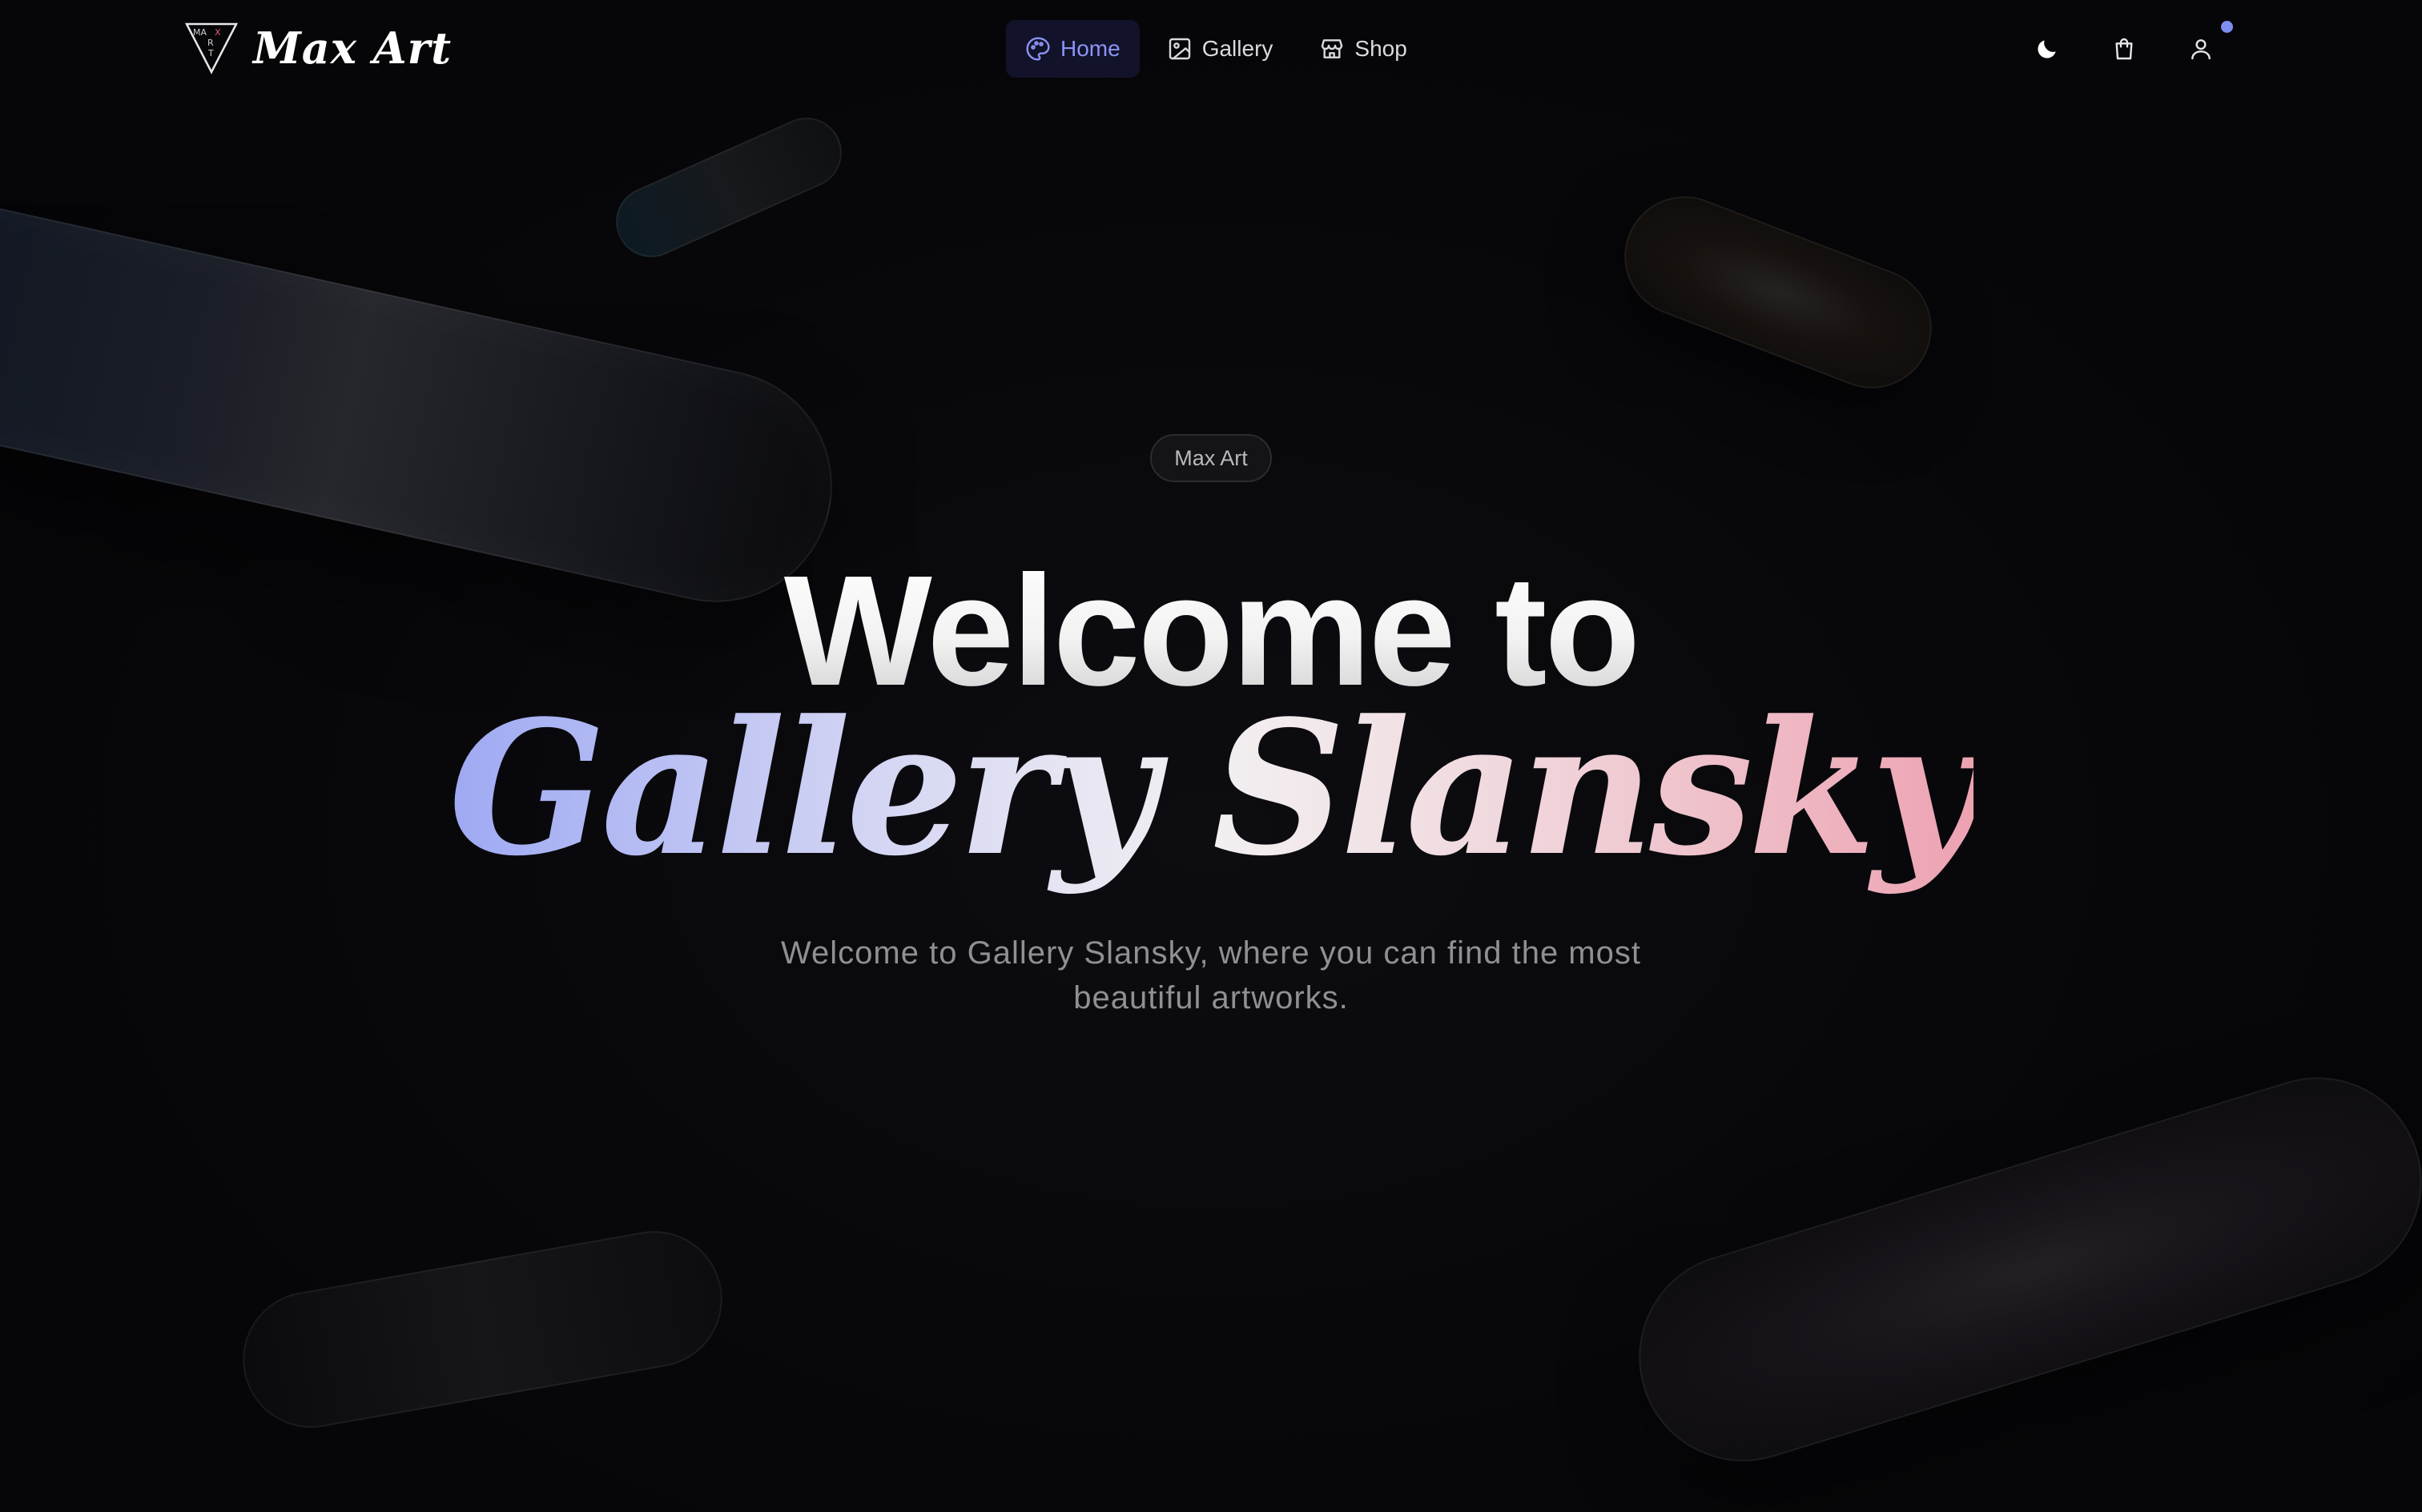 Image resolution: width=2422 pixels, height=1512 pixels. Describe the element at coordinates (1778, 292) in the screenshot. I see `decorative-pill-top-right` at that location.